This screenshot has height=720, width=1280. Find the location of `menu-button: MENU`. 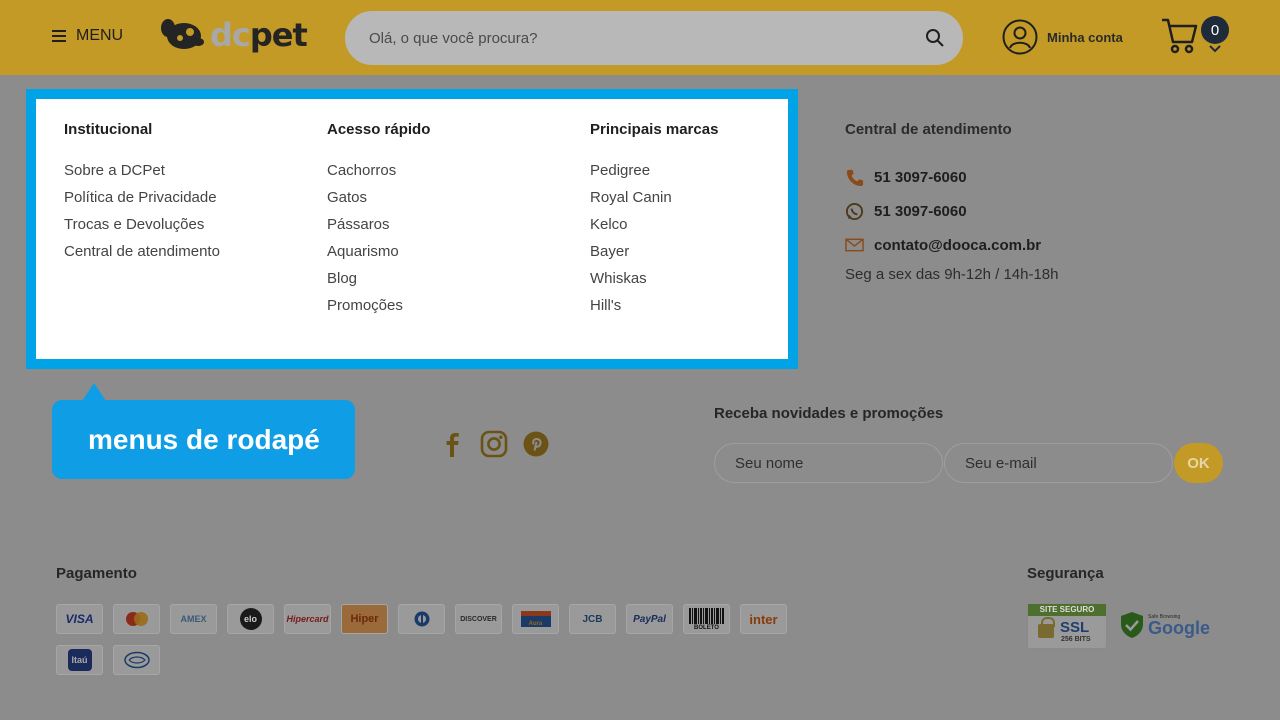

menu-button: MENU is located at coordinates (87, 36).